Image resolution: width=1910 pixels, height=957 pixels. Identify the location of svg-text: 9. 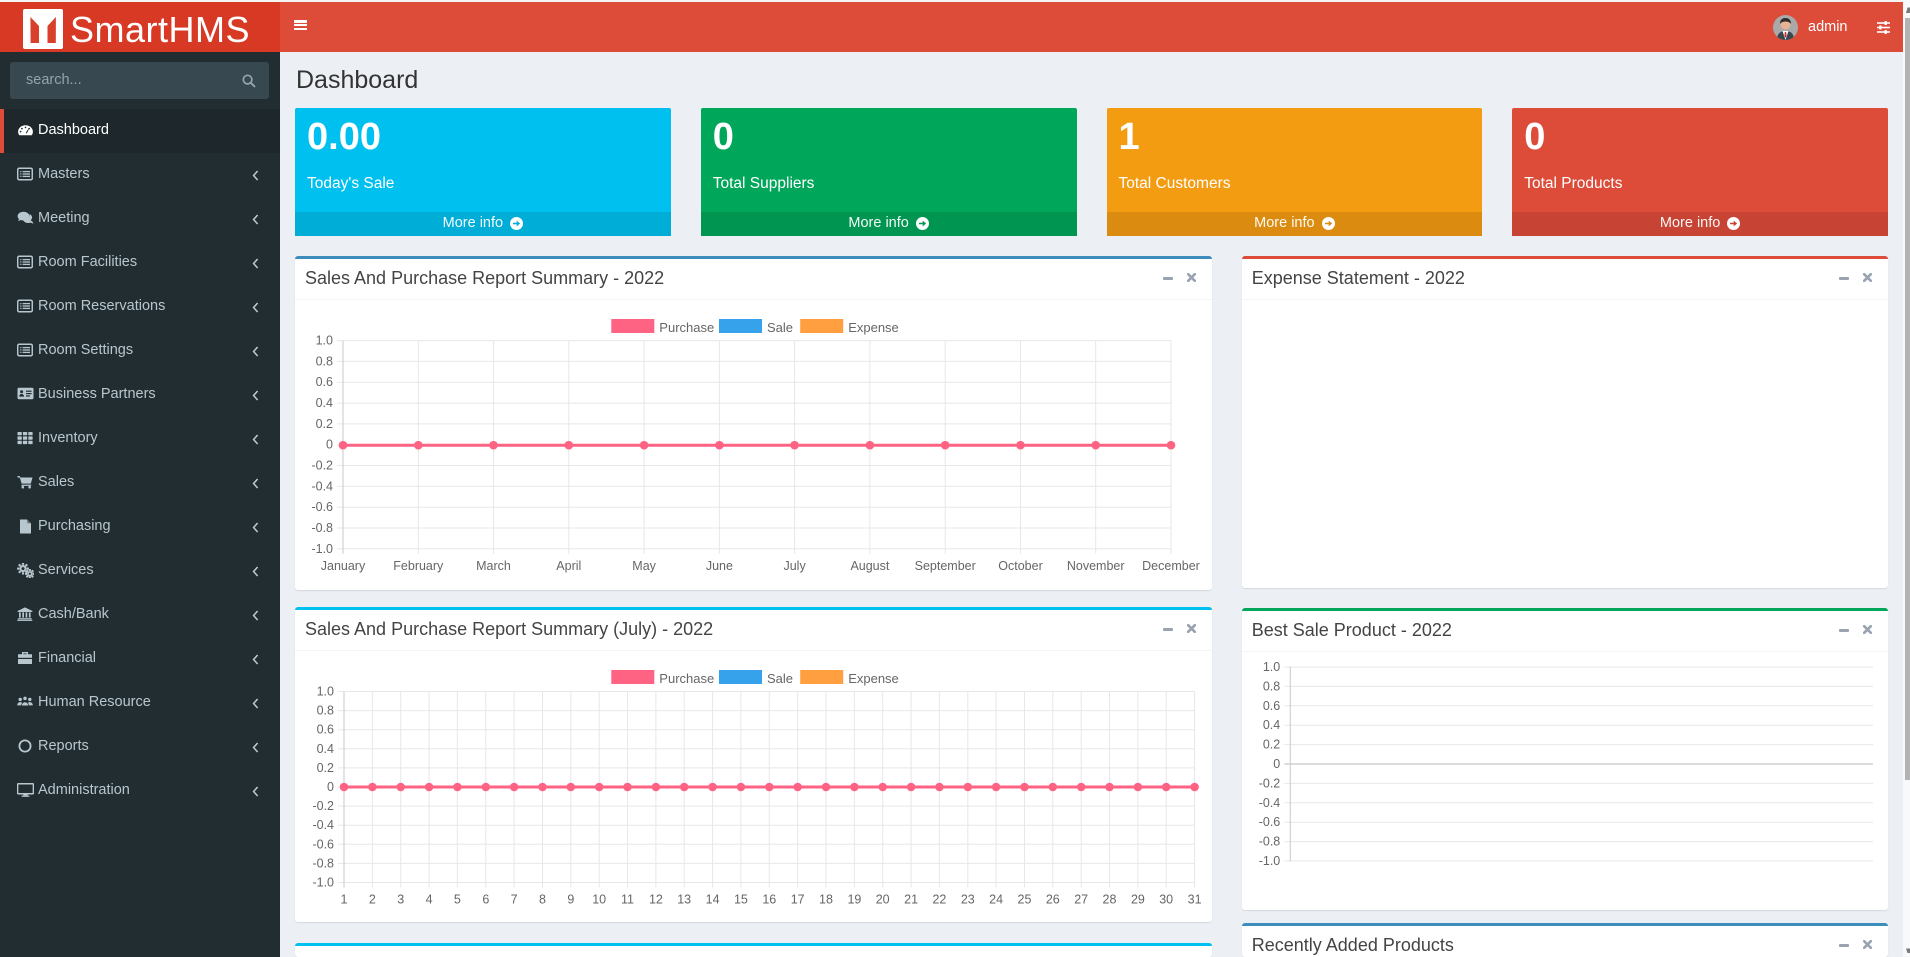
(570, 900).